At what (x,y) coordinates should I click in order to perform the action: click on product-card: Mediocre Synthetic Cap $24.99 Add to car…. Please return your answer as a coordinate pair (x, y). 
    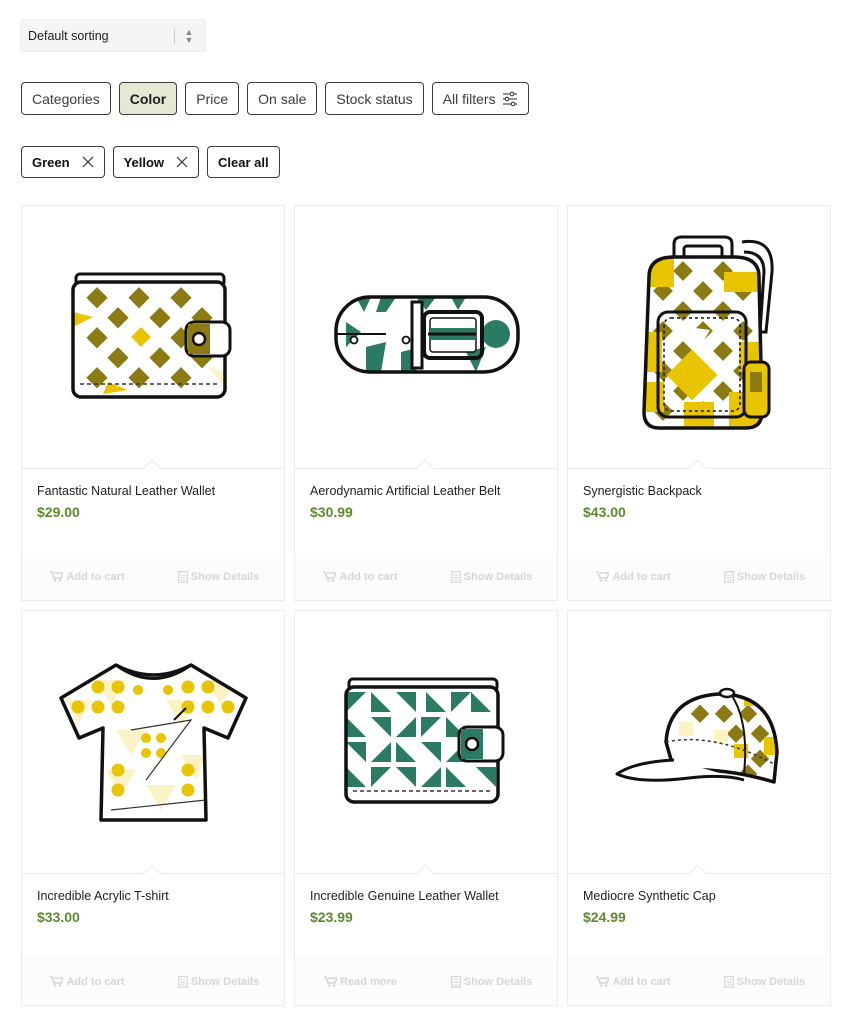
    Looking at the image, I should click on (699, 808).